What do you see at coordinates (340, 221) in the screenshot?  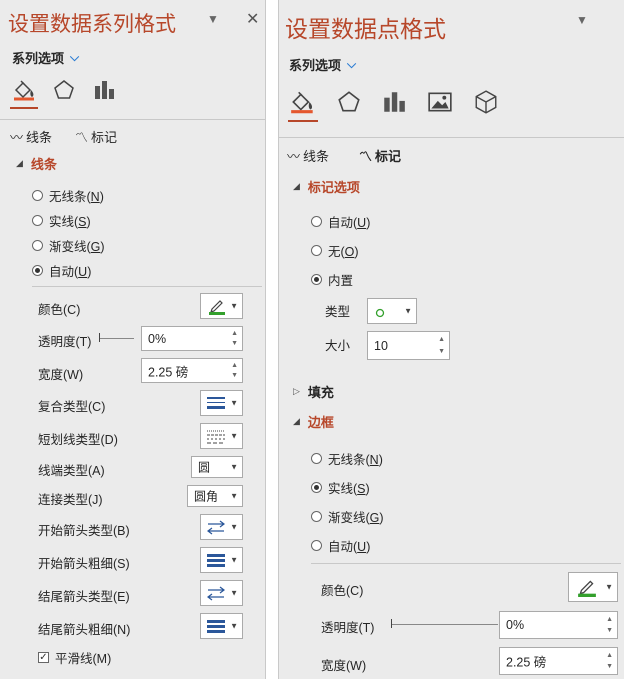 I see `radio-marker-auto: 自动(U)` at bounding box center [340, 221].